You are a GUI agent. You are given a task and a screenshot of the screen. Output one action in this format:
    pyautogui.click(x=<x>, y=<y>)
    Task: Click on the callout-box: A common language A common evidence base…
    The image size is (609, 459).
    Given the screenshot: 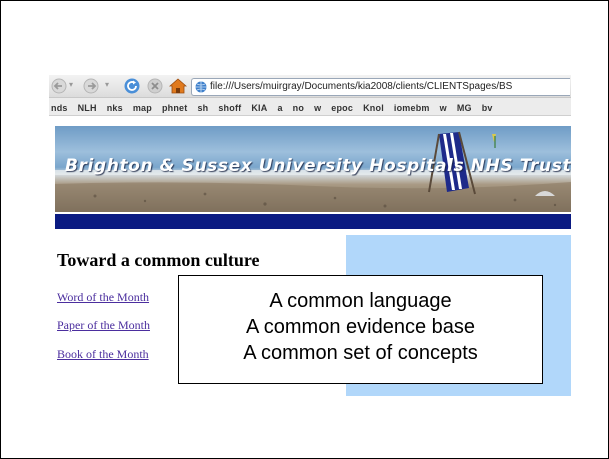 What is the action you would take?
    pyautogui.click(x=360, y=329)
    